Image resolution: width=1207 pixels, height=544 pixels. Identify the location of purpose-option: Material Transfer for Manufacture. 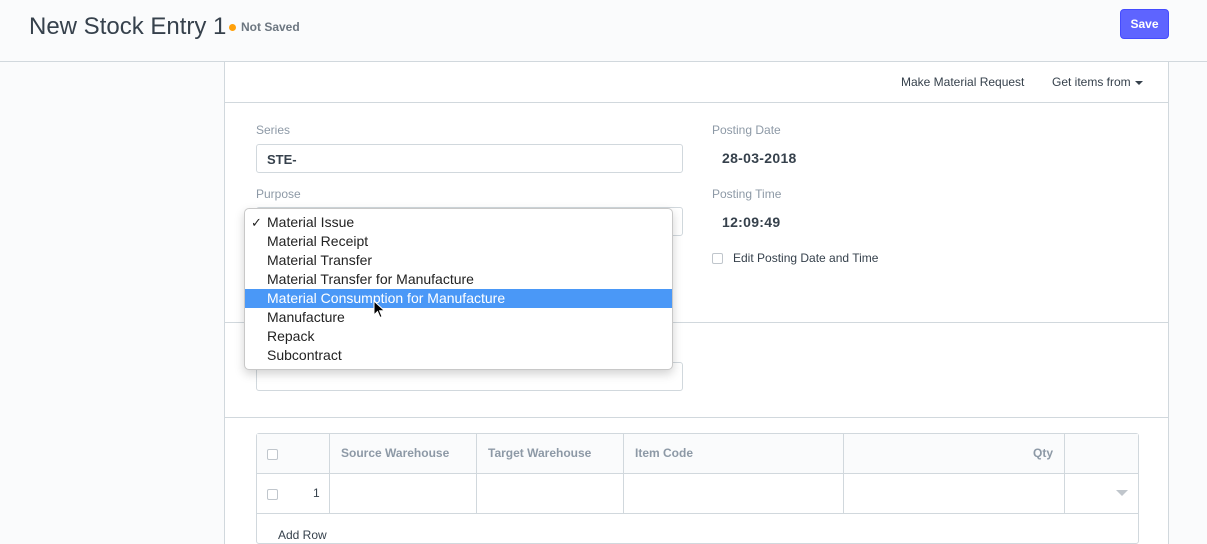
(458, 279).